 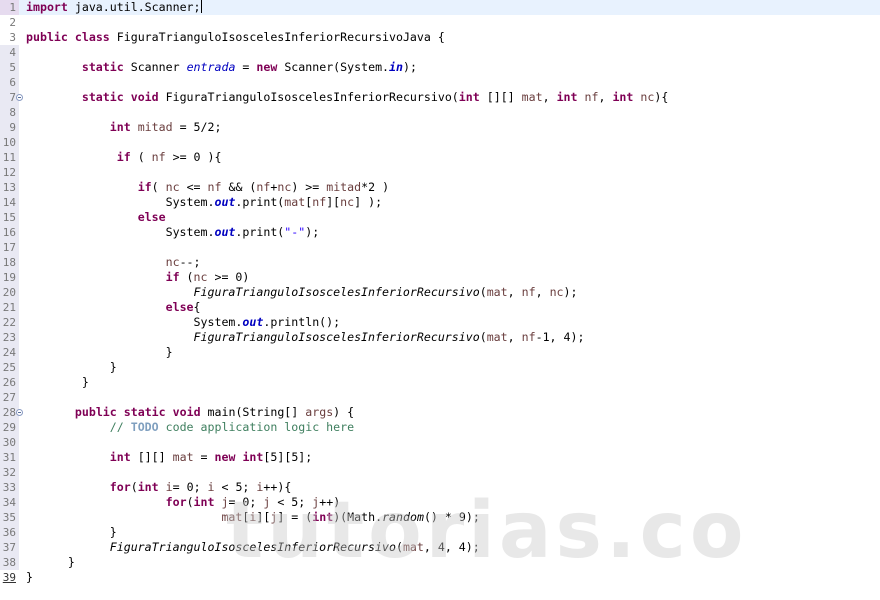 What do you see at coordinates (312, 232) in the screenshot?
I see `code-token-text: );` at bounding box center [312, 232].